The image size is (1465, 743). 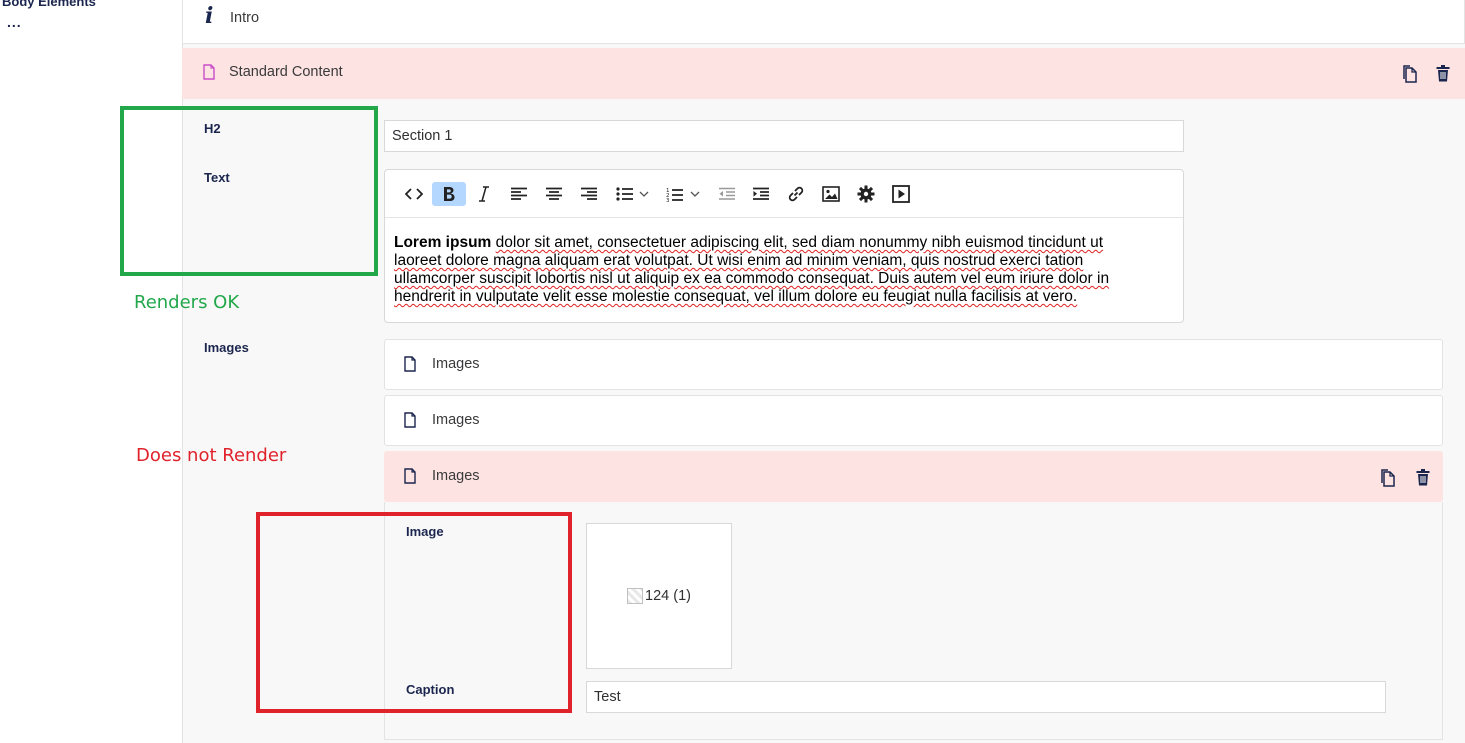 What do you see at coordinates (484, 194) in the screenshot?
I see `italic-icon` at bounding box center [484, 194].